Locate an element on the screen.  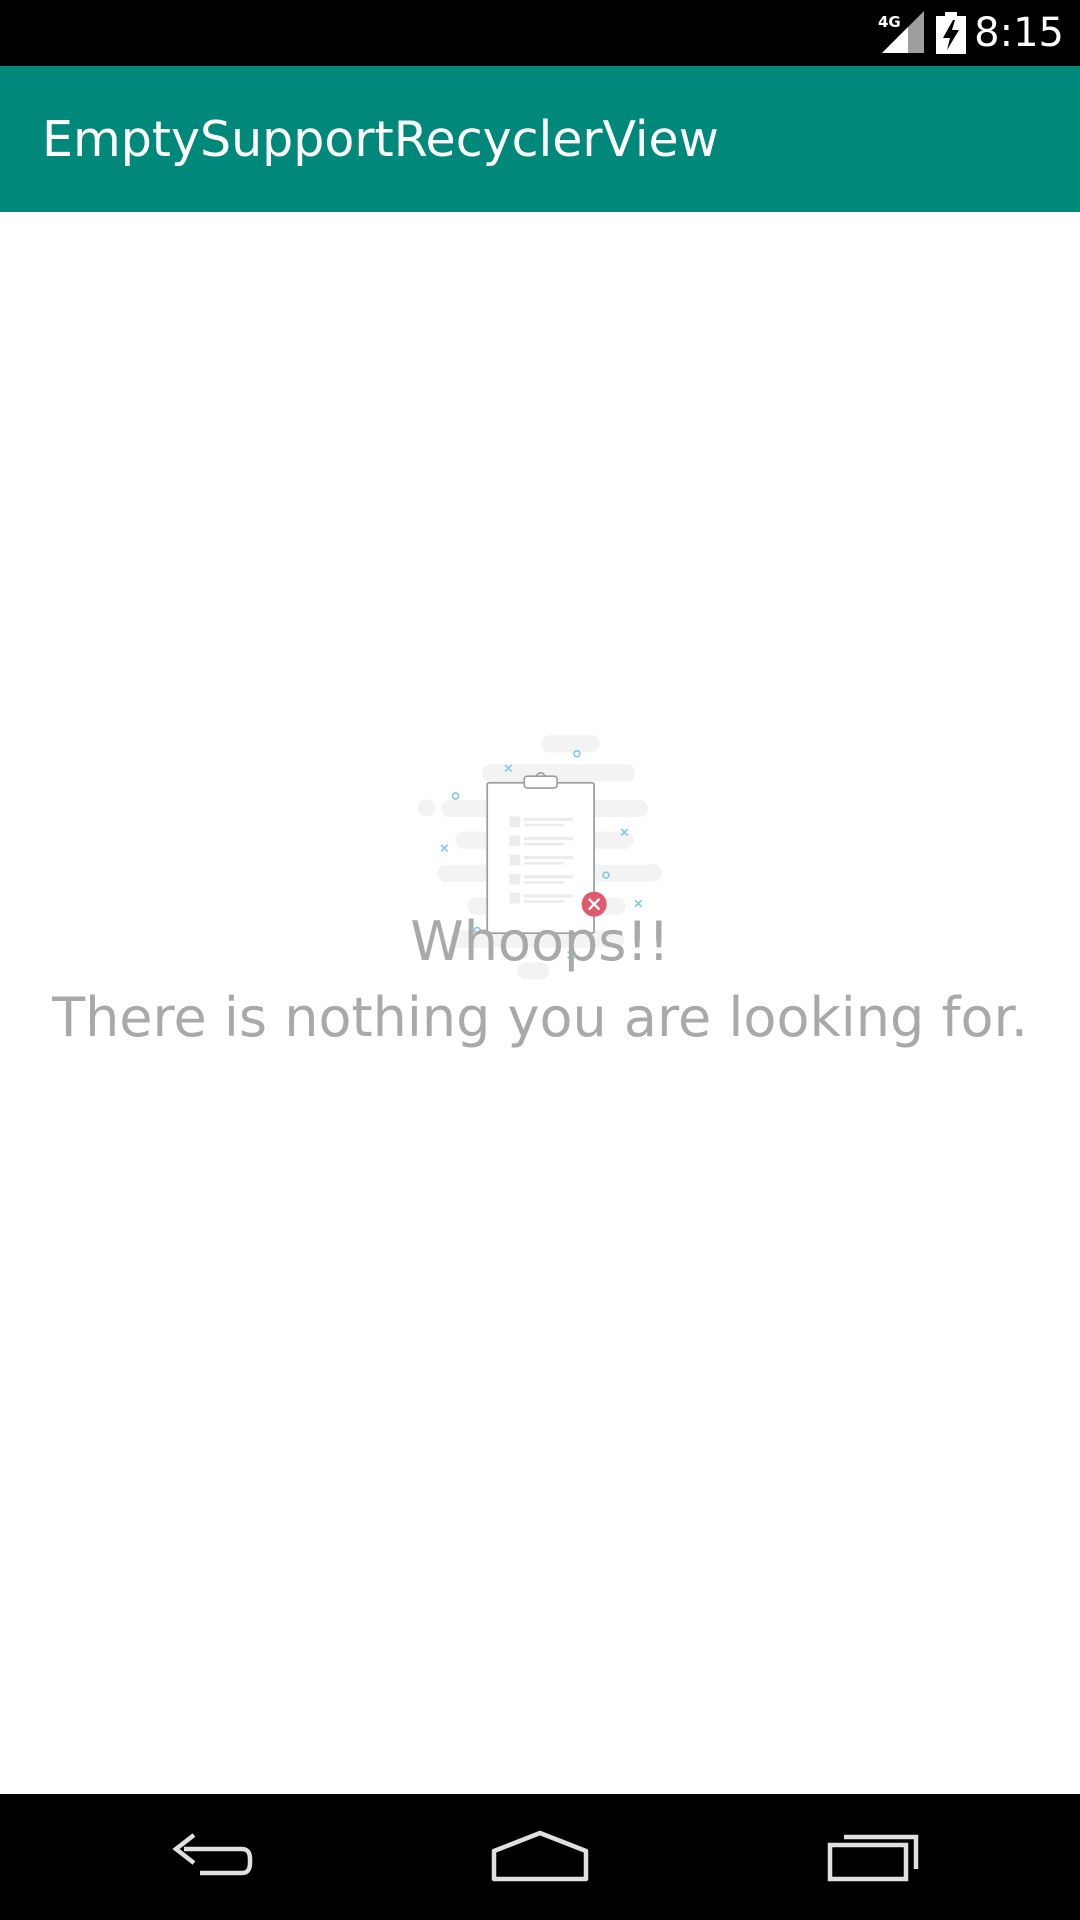
app-bar: EmptySupportRecyclerView is located at coordinates (540, 139).